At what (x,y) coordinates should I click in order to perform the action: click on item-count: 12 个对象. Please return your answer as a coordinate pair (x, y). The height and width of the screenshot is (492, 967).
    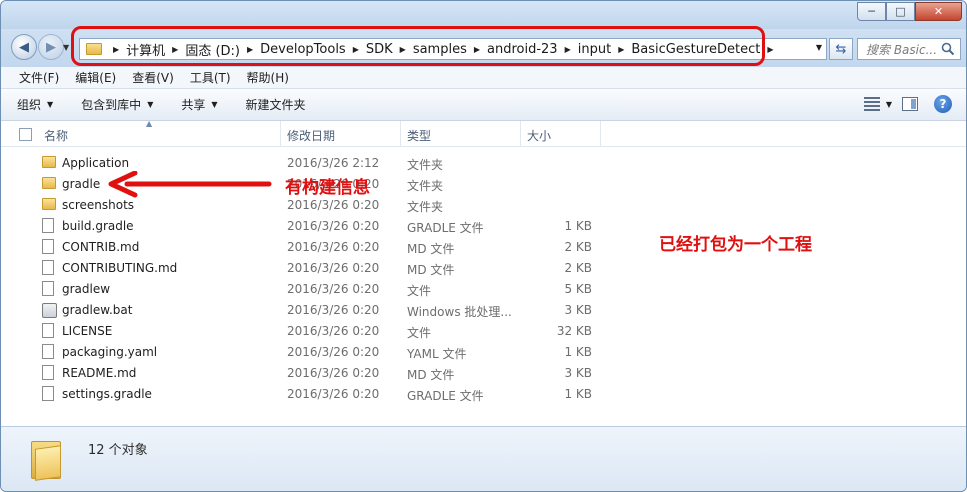
    Looking at the image, I should click on (118, 450).